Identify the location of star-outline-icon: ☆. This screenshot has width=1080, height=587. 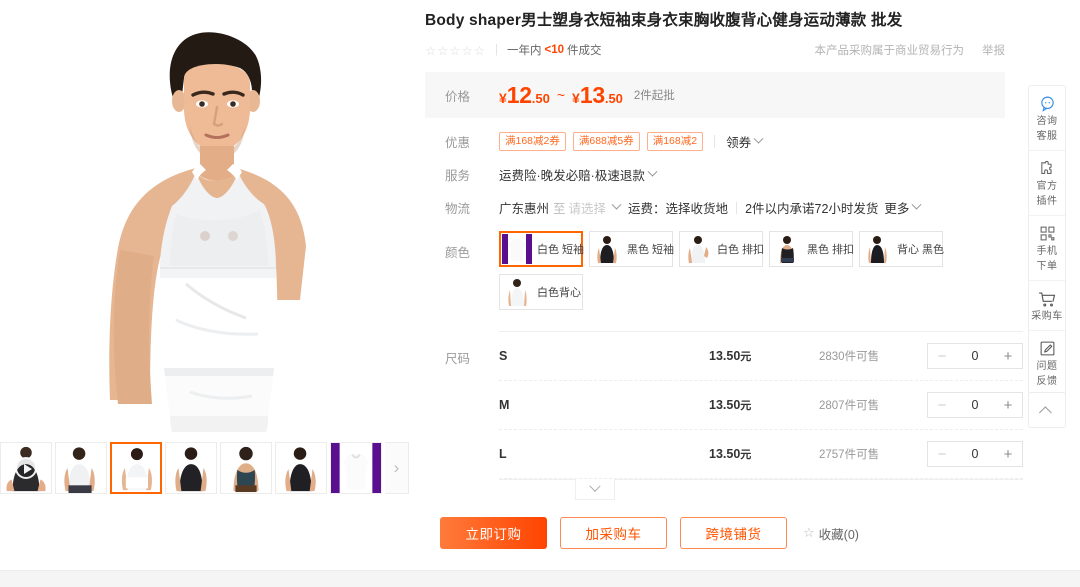
(809, 532).